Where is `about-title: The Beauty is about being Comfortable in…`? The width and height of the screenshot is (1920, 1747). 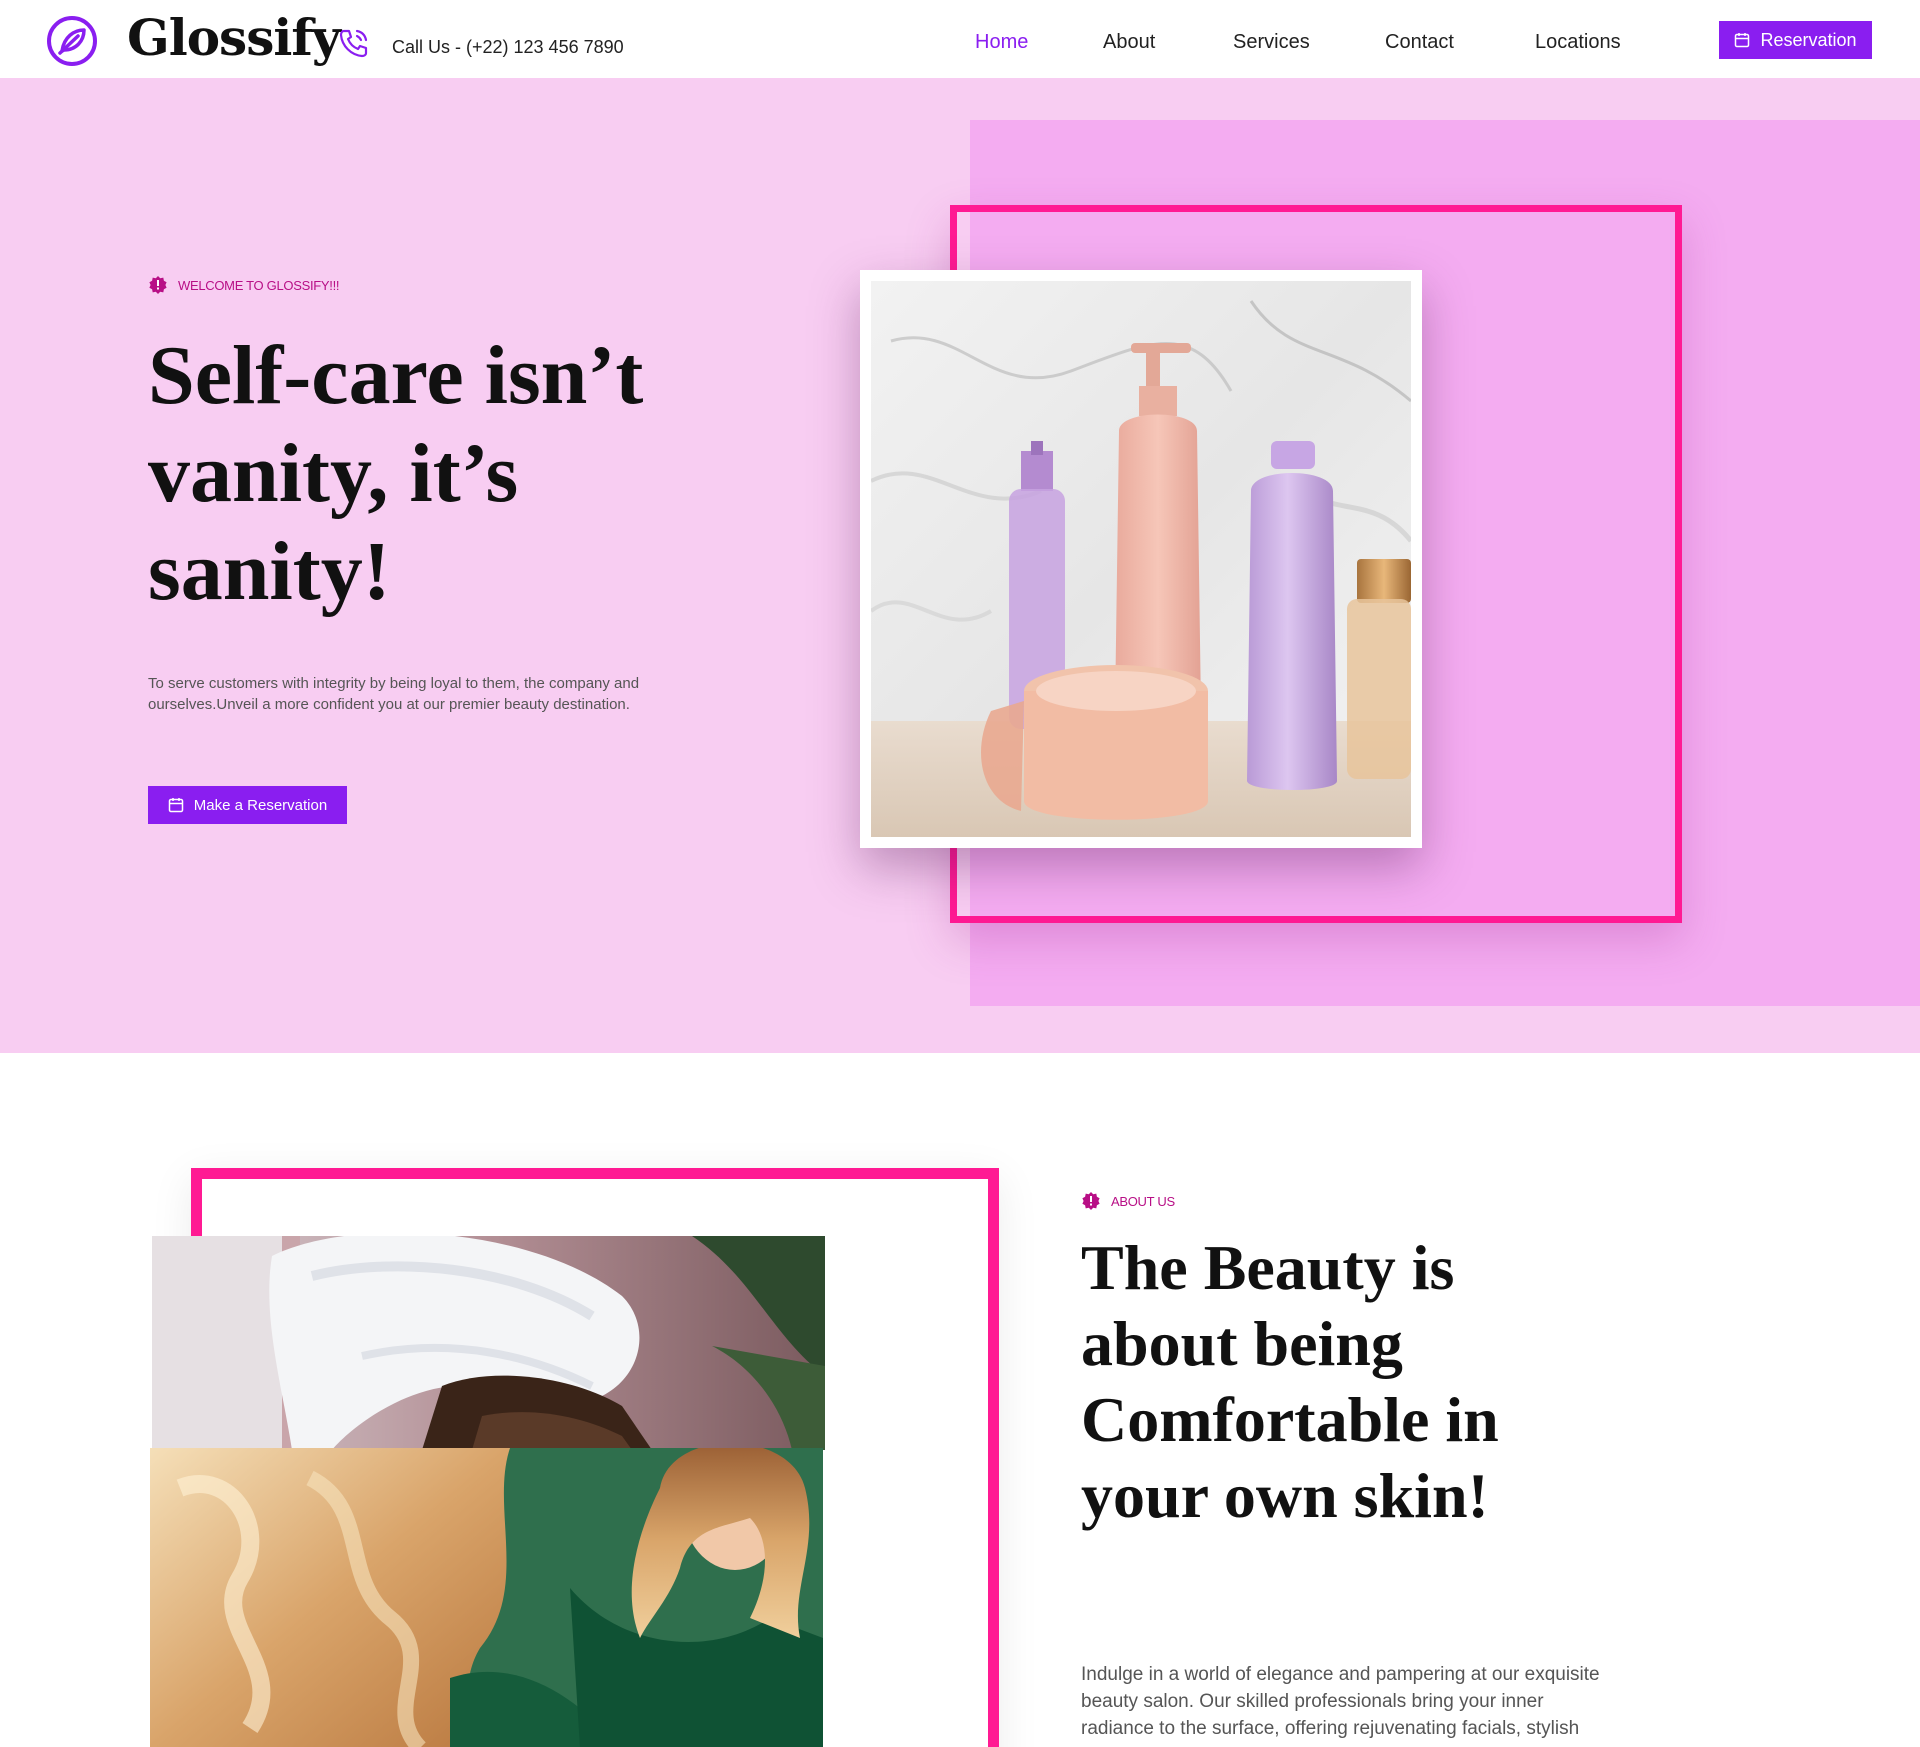
about-title: The Beauty is about being Comfortable in… is located at coordinates (1290, 1381).